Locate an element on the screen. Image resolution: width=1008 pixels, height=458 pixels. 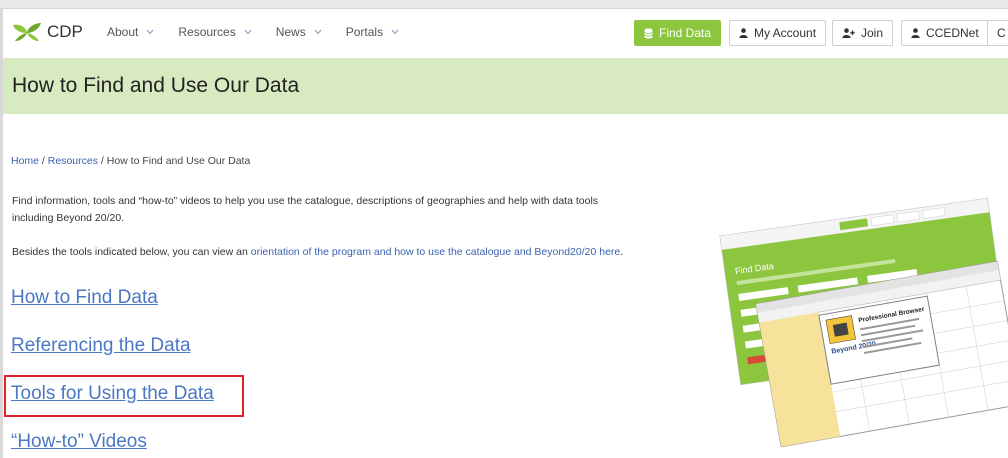
nav-portals: Portals is located at coordinates (372, 32).